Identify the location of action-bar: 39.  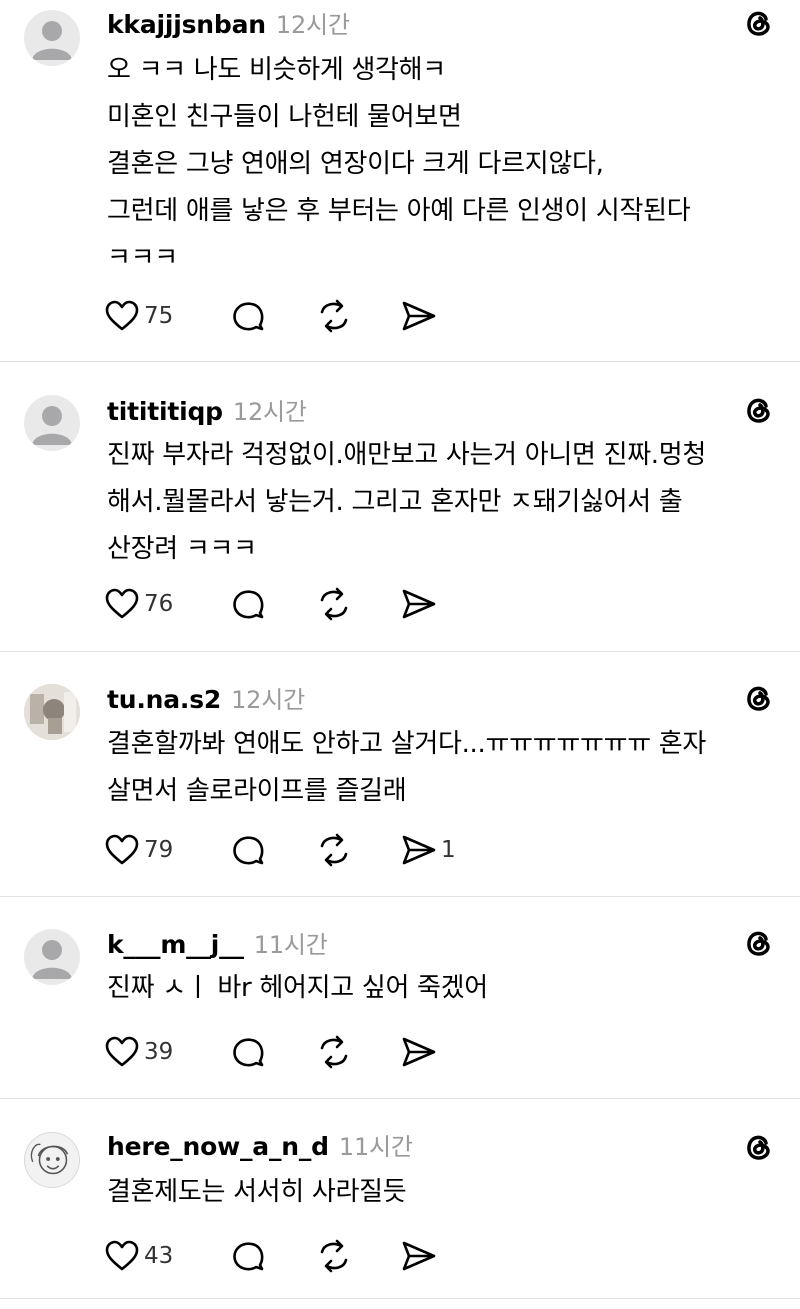
(404, 1052).